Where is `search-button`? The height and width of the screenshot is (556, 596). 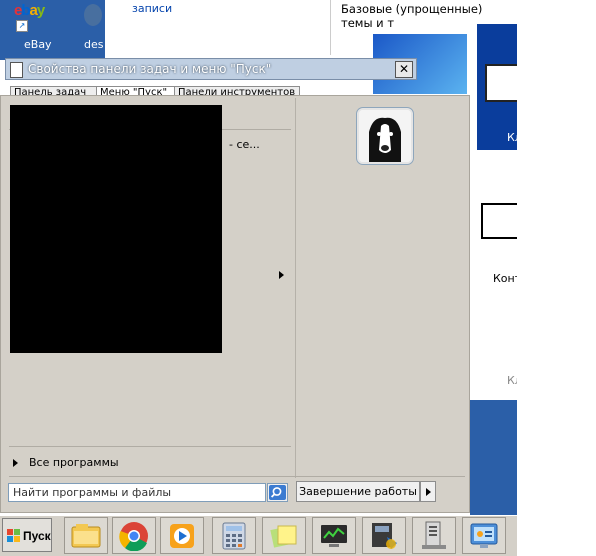
search-button is located at coordinates (277, 492).